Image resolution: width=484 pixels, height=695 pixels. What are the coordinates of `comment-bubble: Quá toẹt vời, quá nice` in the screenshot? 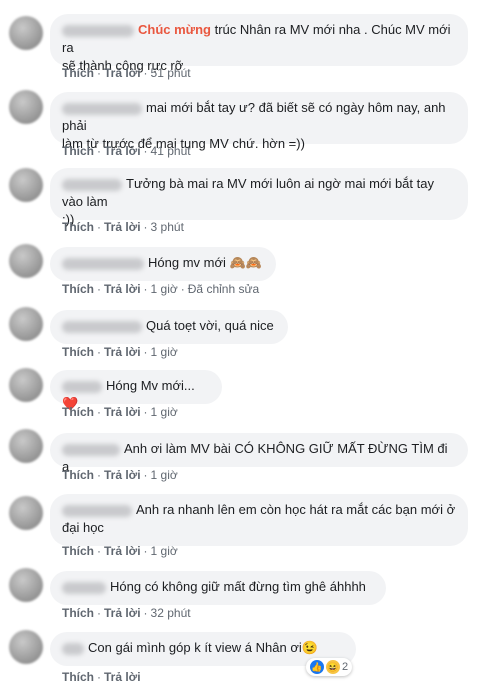 It's located at (169, 327).